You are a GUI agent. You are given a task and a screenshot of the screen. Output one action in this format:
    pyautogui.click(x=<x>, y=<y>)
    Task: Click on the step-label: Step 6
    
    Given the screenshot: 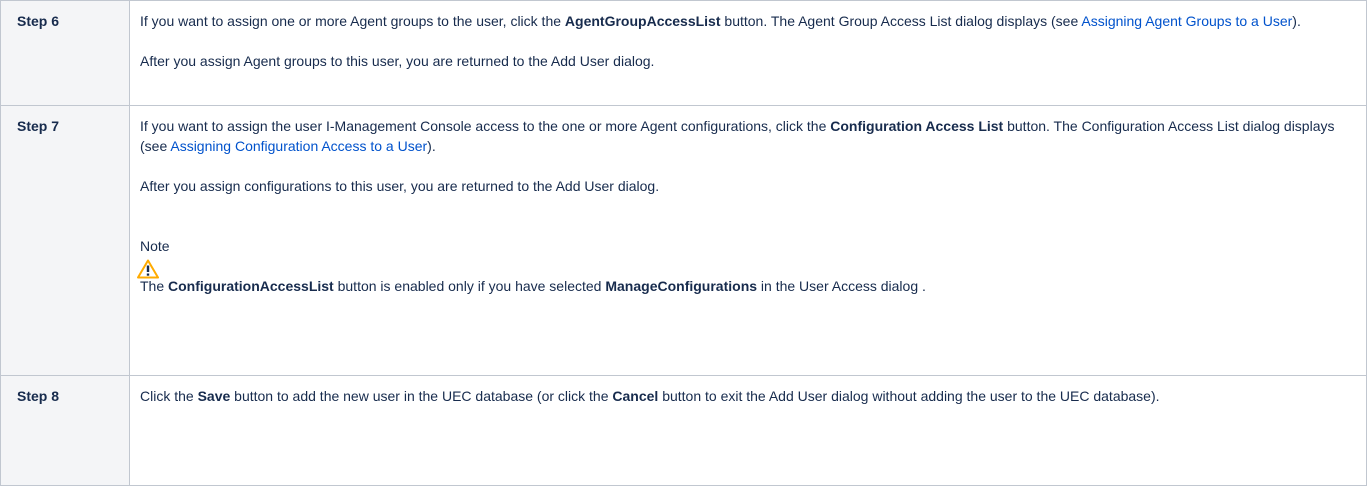 What is the action you would take?
    pyautogui.click(x=65, y=53)
    